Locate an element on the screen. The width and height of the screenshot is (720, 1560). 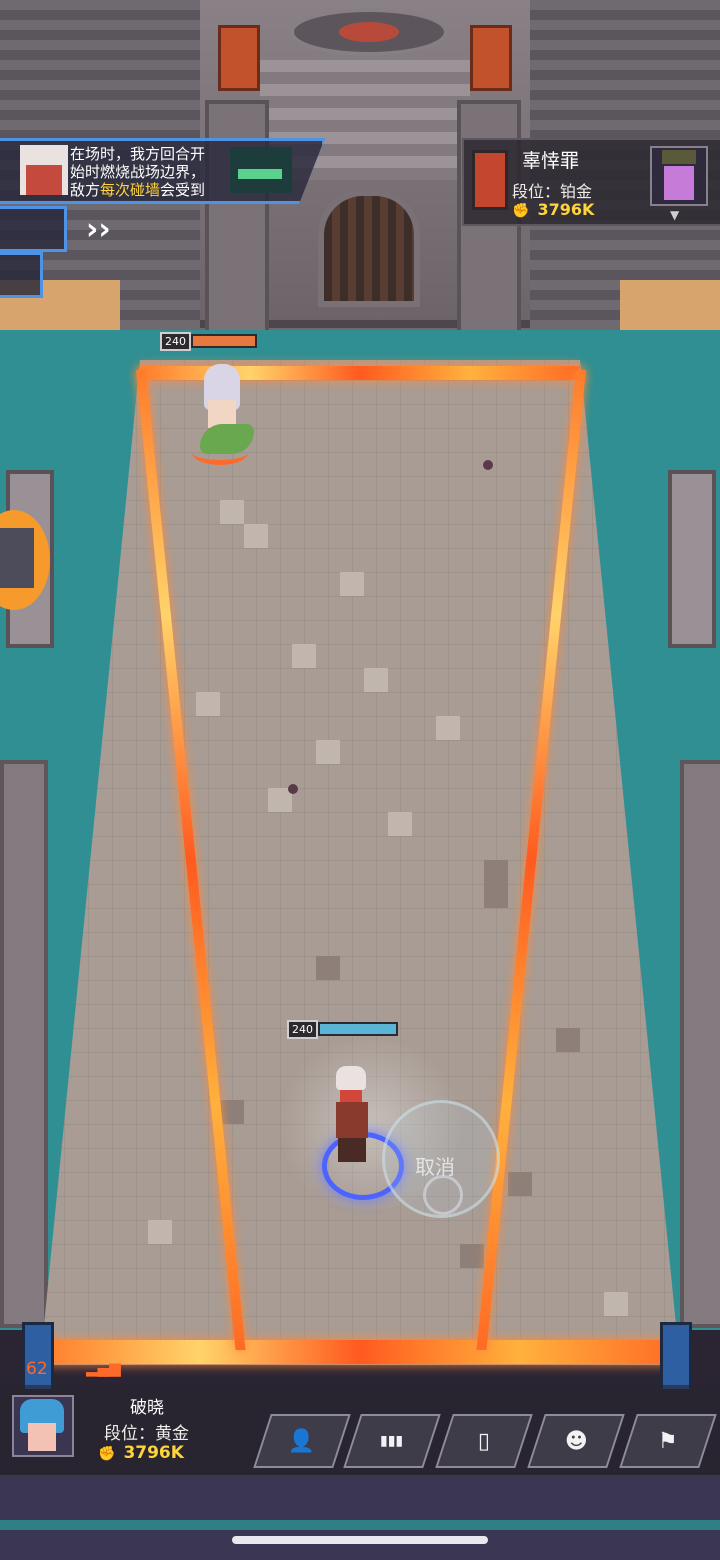
player-hp-bar: 240 is located at coordinates (342, 1029).